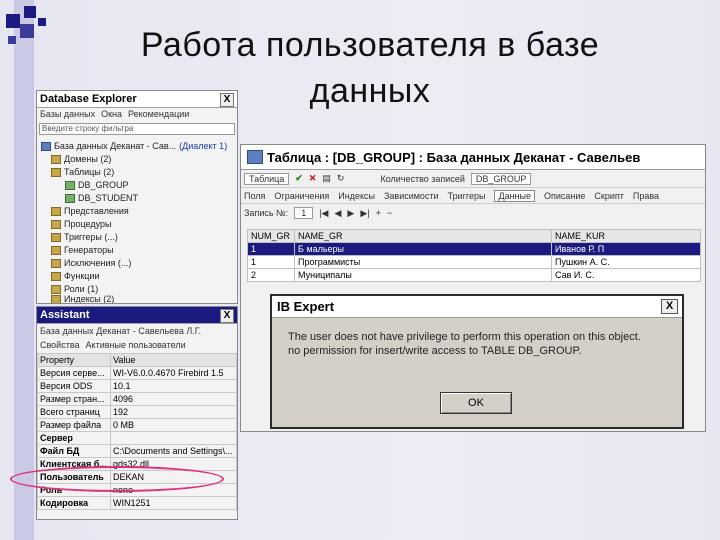 The image size is (720, 540). I want to click on tab-data: Данные, so click(514, 195).